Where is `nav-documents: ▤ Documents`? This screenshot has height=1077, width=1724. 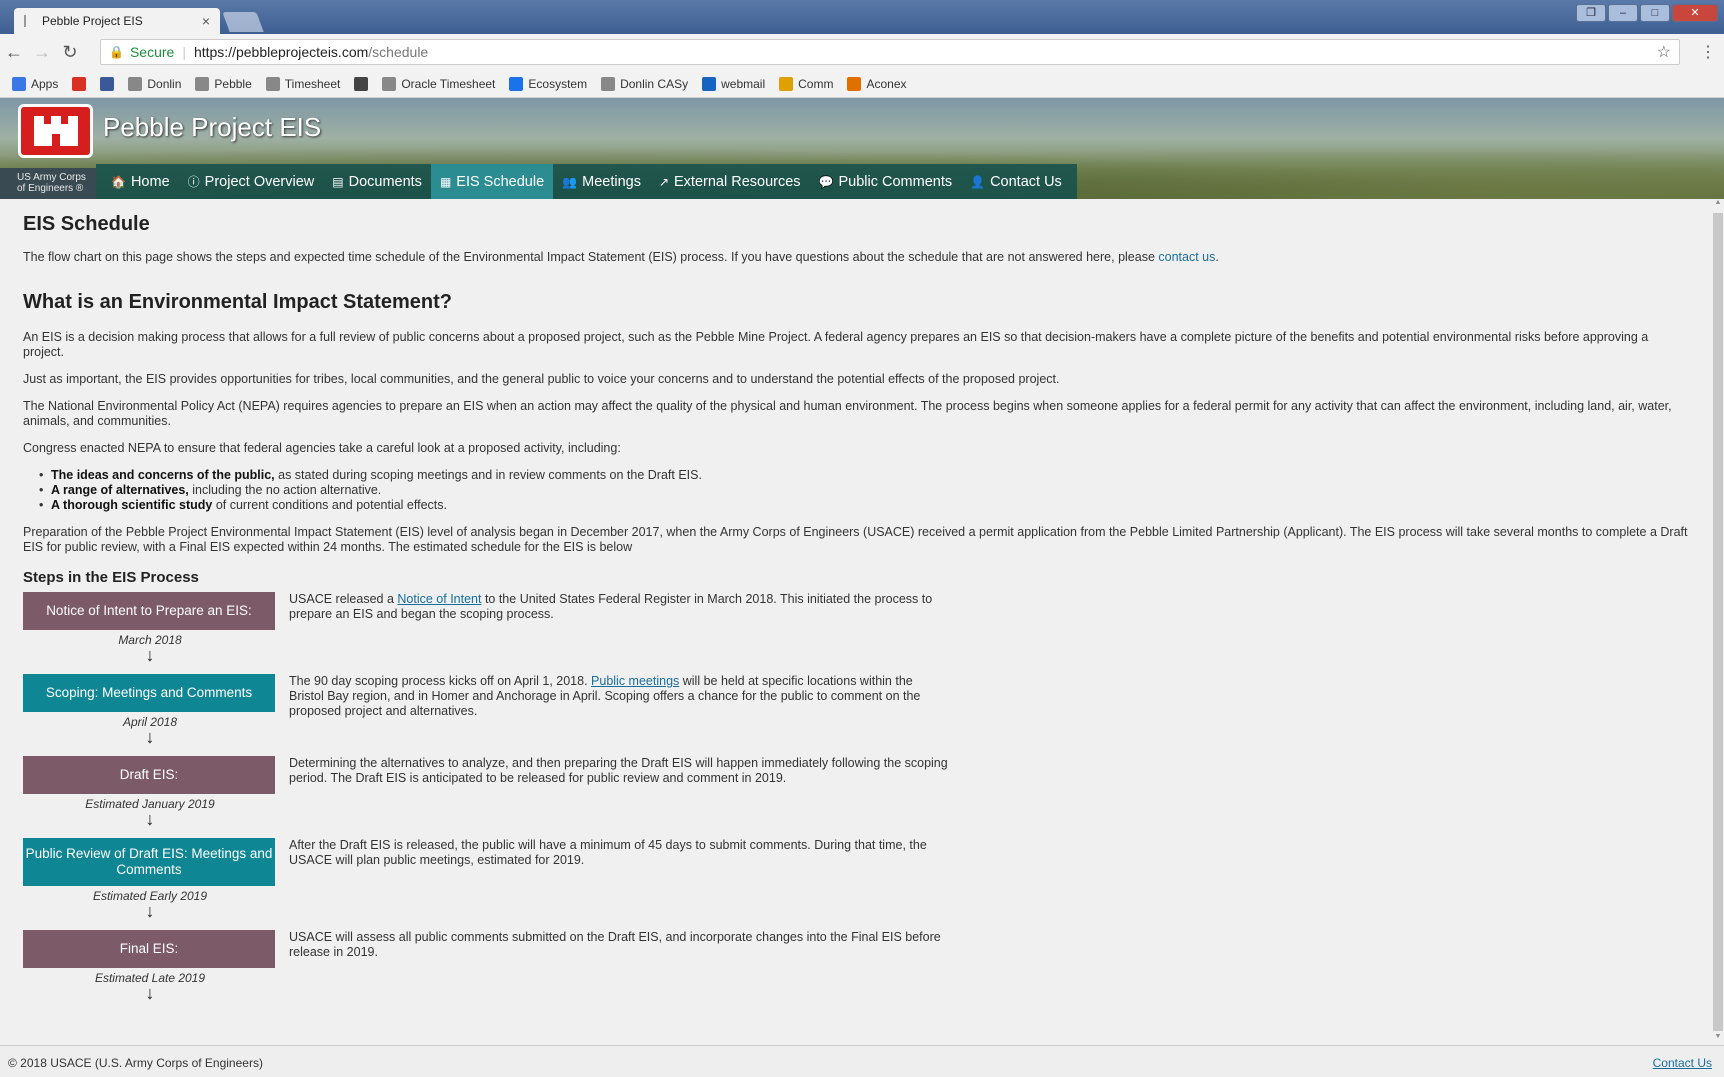
nav-documents: ▤ Documents is located at coordinates (377, 181).